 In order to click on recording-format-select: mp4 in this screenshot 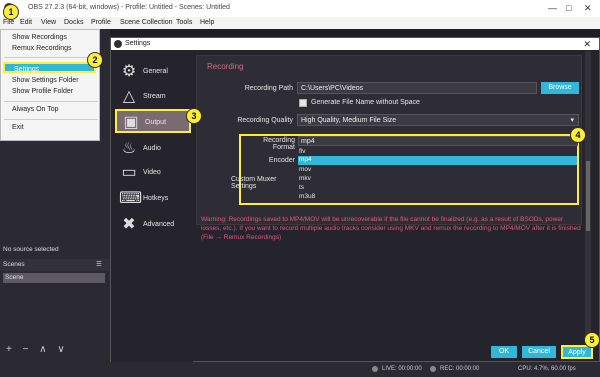, I will do `click(438, 141)`.